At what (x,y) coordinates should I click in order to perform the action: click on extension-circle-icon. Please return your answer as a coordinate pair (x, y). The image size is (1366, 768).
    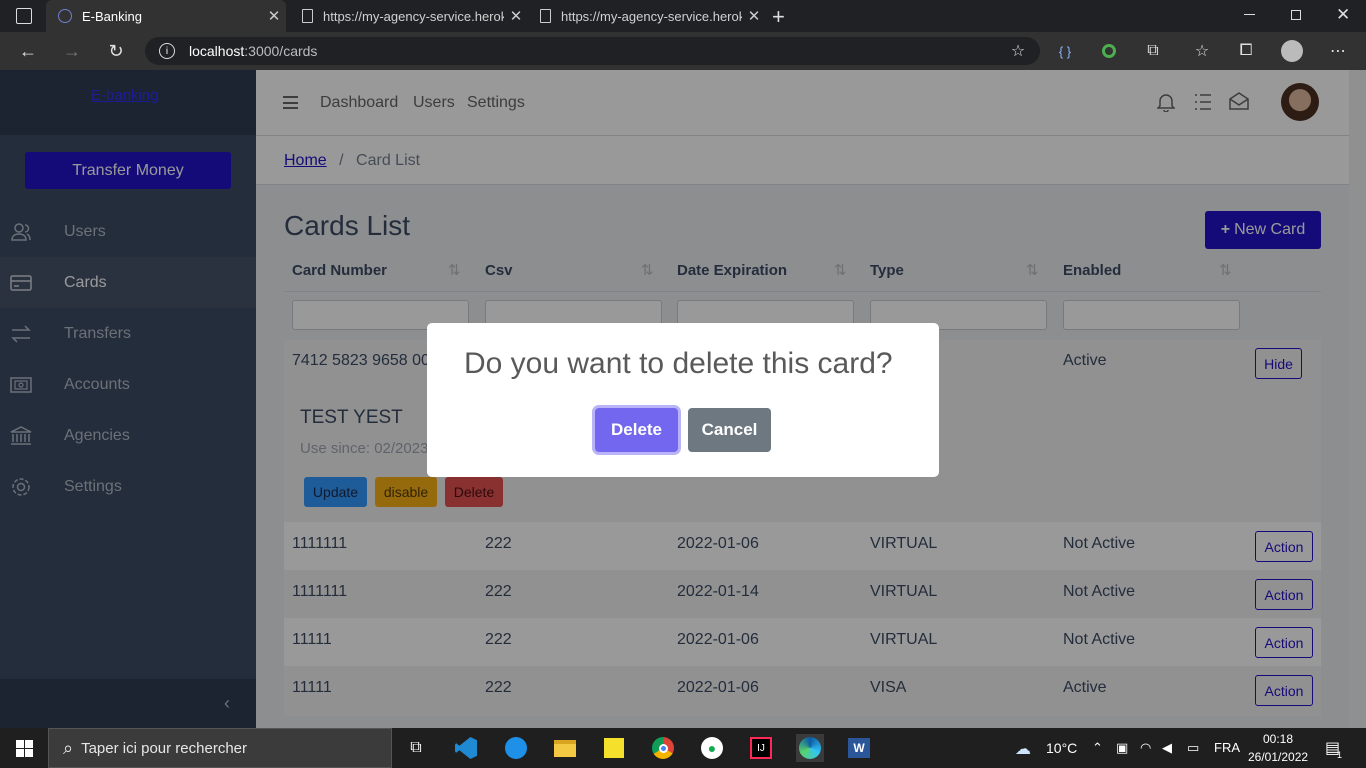
    Looking at the image, I should click on (1109, 51).